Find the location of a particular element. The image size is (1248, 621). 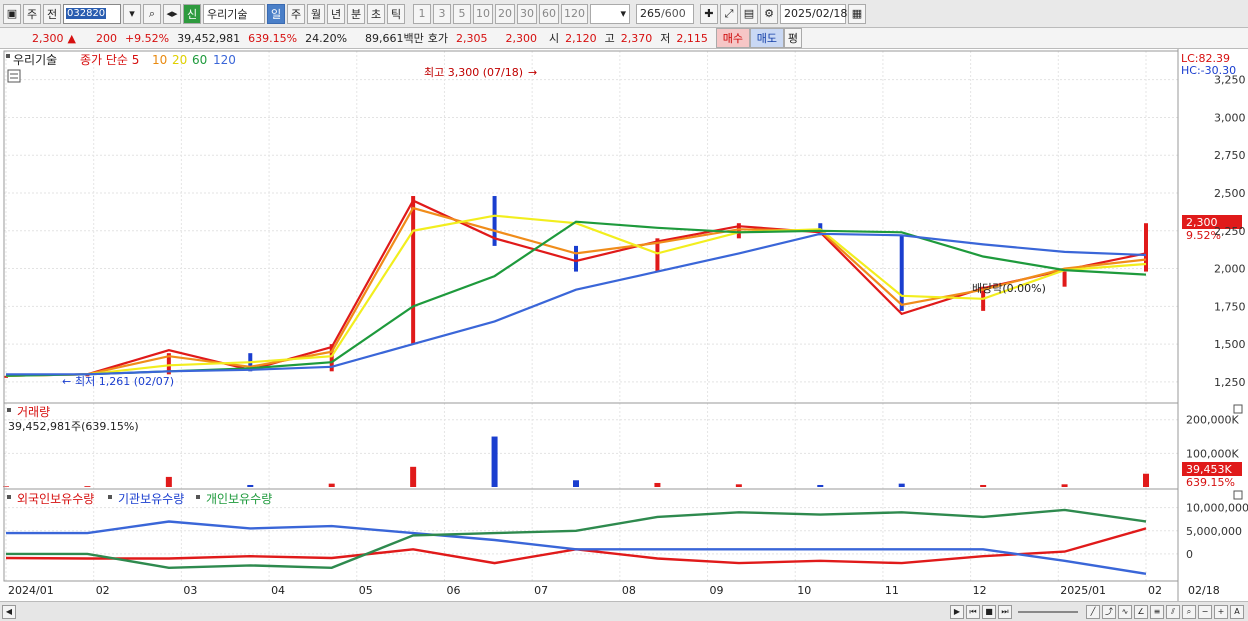

price-y-tick: 3,250 is located at coordinates (1230, 80).